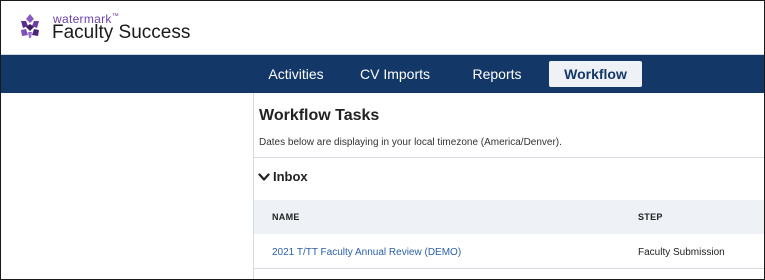 The image size is (765, 280). Describe the element at coordinates (319, 115) in the screenshot. I see `page-title: Workflow Tasks` at that location.